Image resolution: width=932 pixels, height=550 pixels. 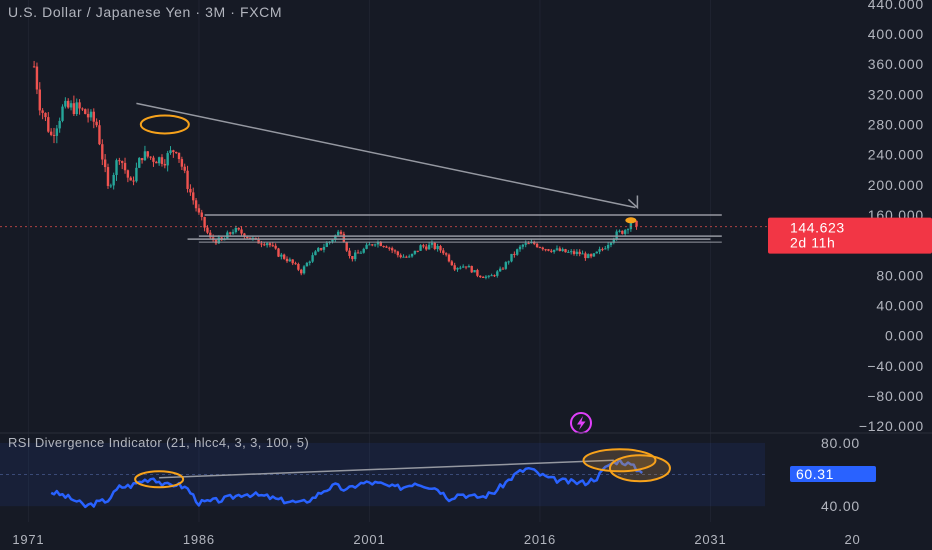 I want to click on price-tick-label: 360.000, so click(x=896, y=64).